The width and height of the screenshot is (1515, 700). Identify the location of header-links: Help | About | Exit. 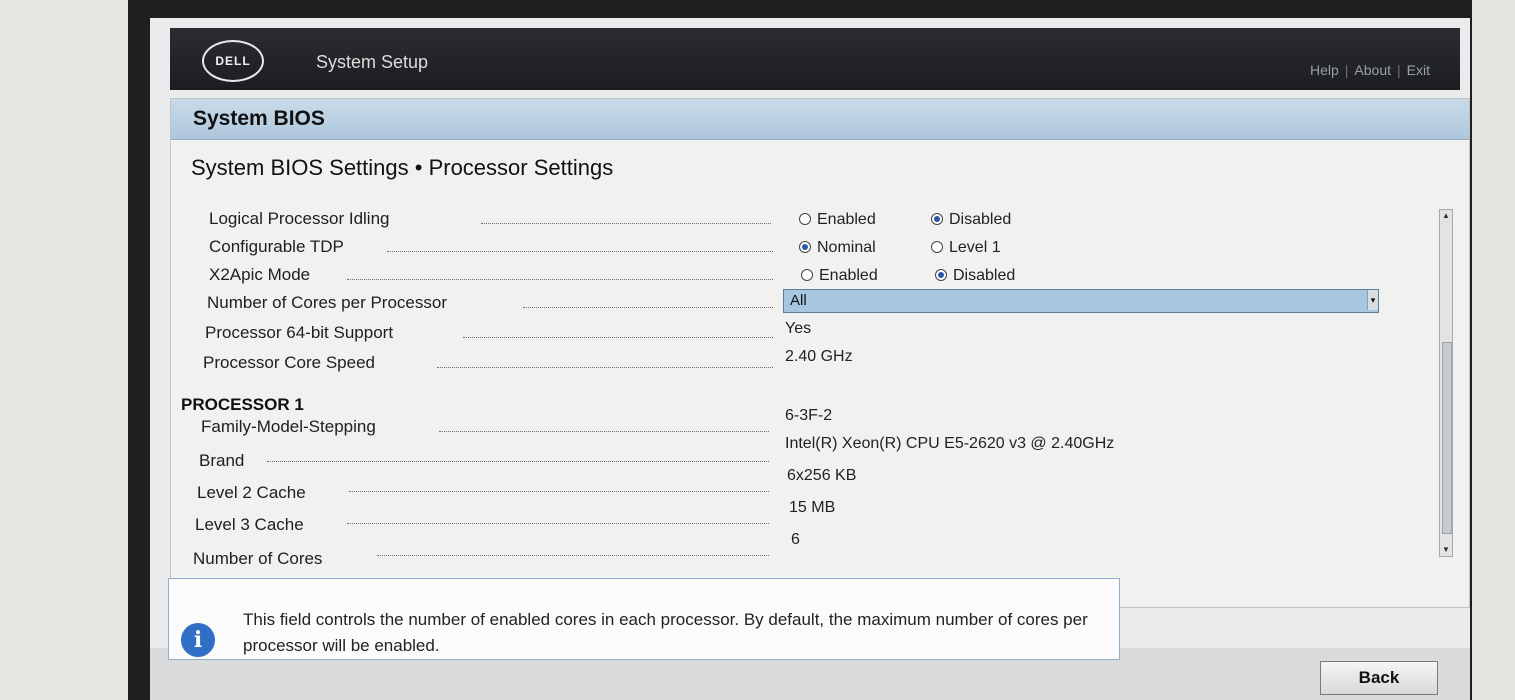
(1370, 70).